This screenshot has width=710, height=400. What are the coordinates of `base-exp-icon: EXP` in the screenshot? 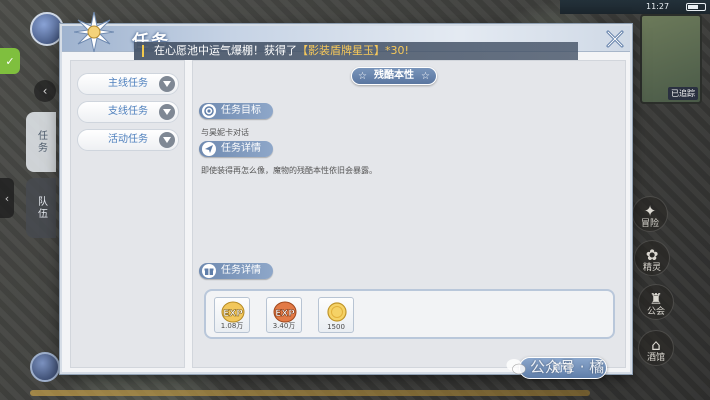 It's located at (233, 312).